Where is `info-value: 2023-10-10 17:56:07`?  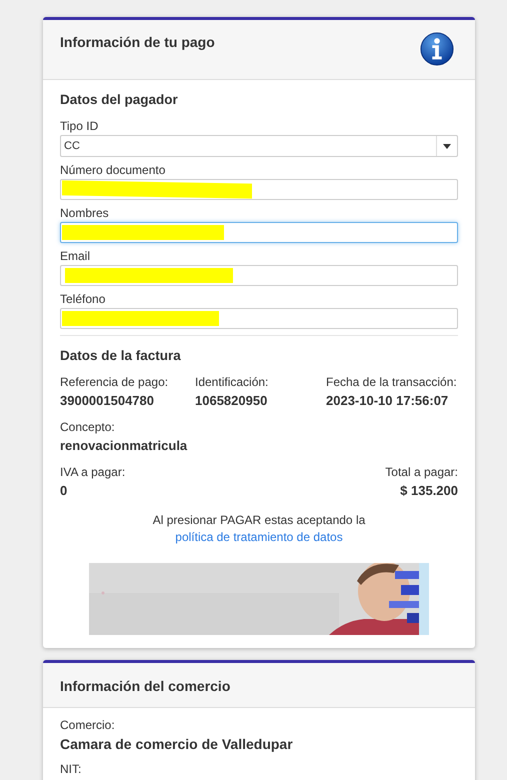 info-value: 2023-10-10 17:56:07 is located at coordinates (388, 400).